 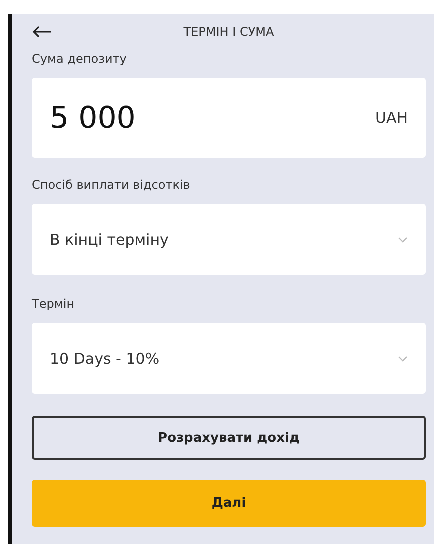 What do you see at coordinates (229, 503) in the screenshot?
I see `next-button: Далі` at bounding box center [229, 503].